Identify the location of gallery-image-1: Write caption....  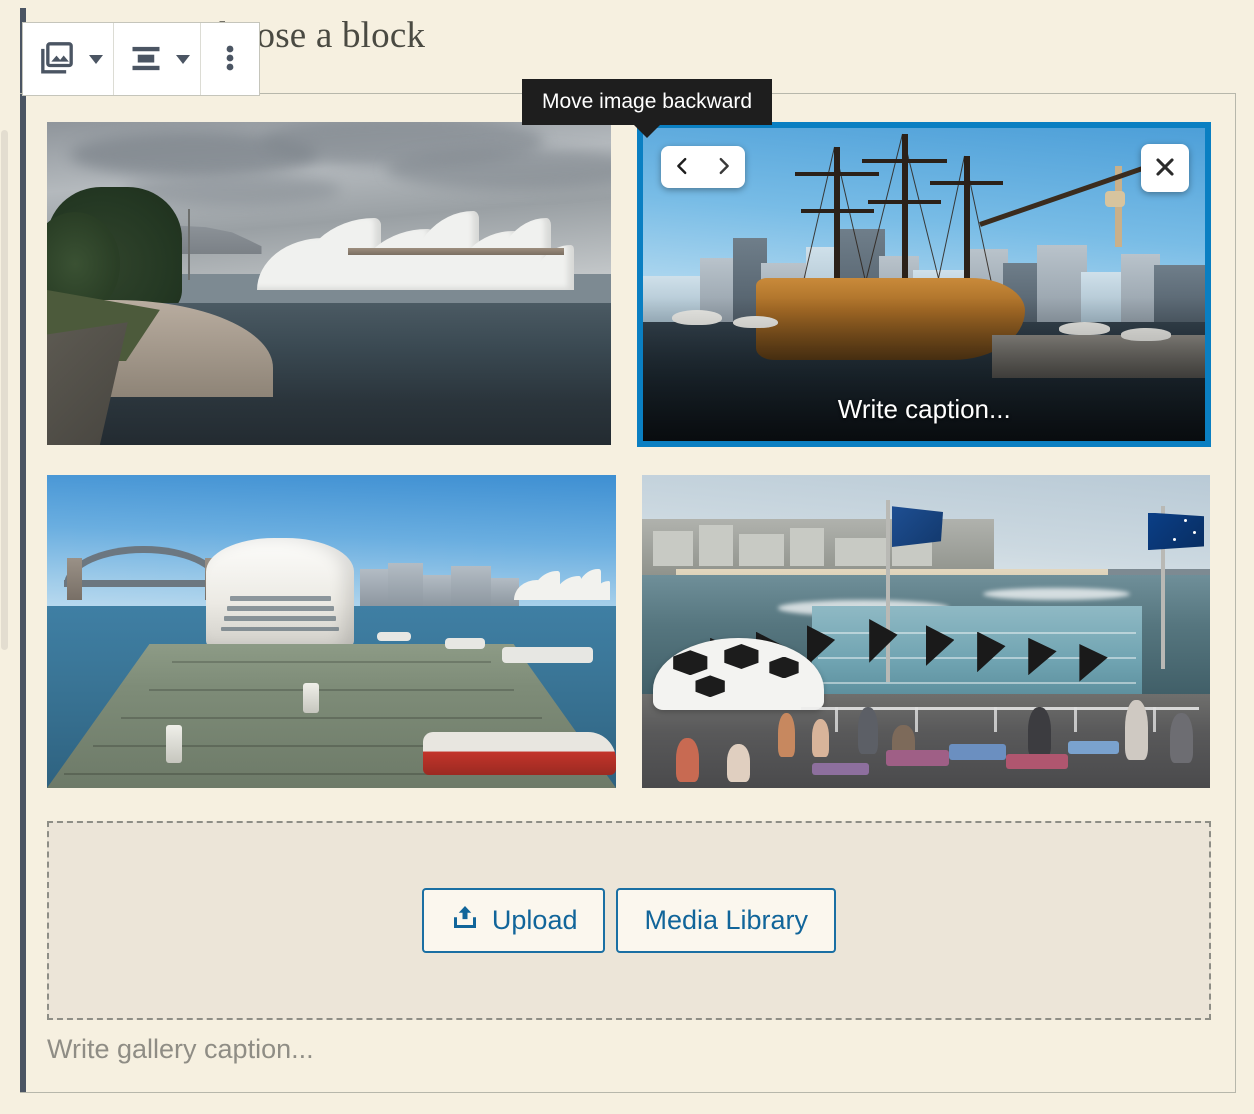
(924, 284).